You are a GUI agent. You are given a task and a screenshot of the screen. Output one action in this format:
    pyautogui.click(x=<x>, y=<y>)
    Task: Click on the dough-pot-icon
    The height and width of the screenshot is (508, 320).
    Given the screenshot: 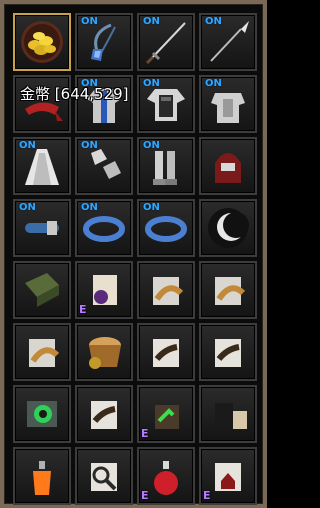 What is the action you would take?
    pyautogui.click(x=105, y=353)
    